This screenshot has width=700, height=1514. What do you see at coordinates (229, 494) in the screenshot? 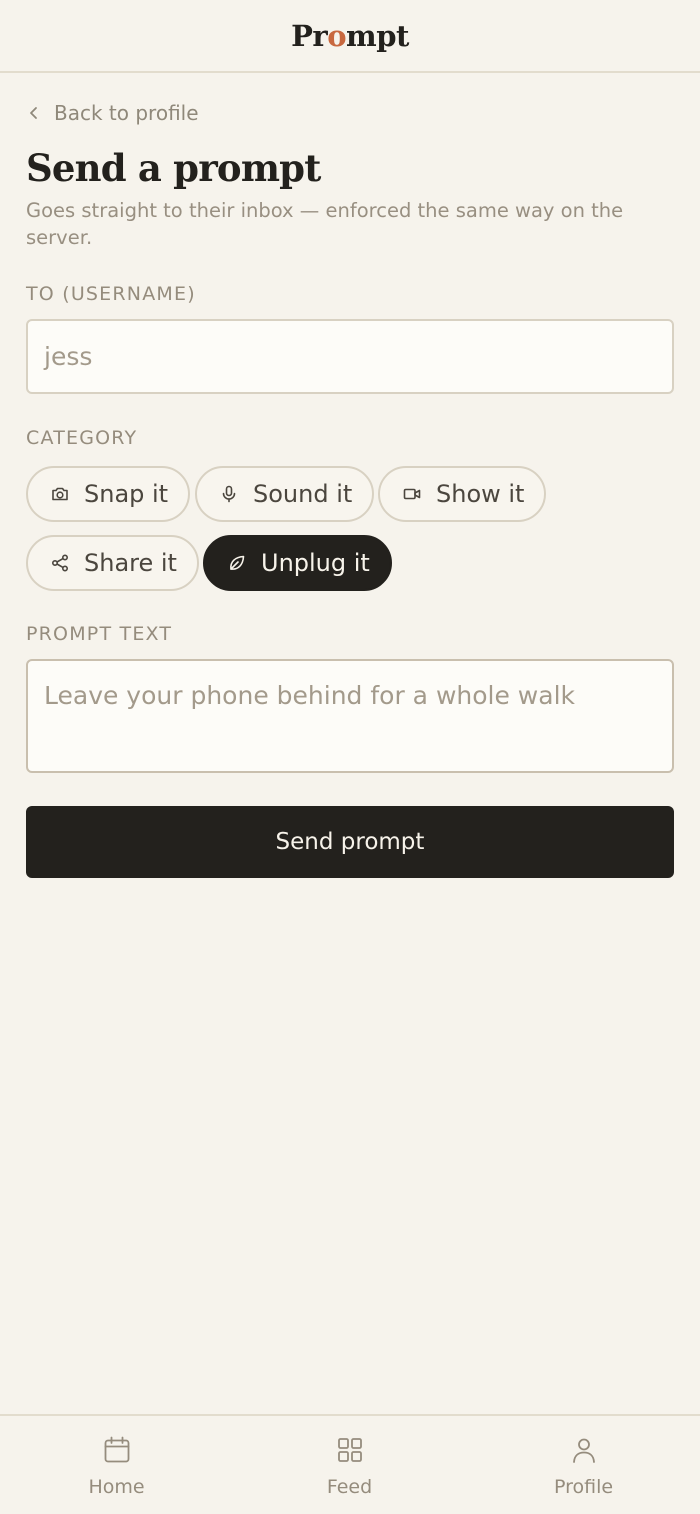
I see `microphone-icon` at bounding box center [229, 494].